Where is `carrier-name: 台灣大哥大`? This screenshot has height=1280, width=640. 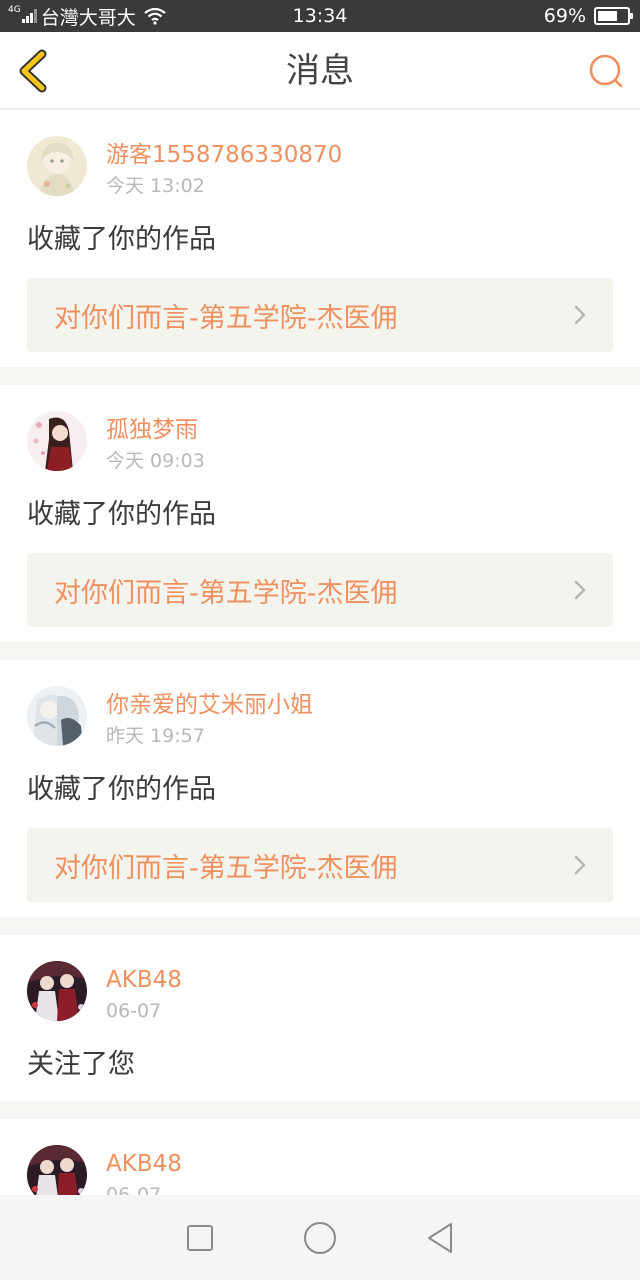
carrier-name: 台灣大哥大 is located at coordinates (88, 17).